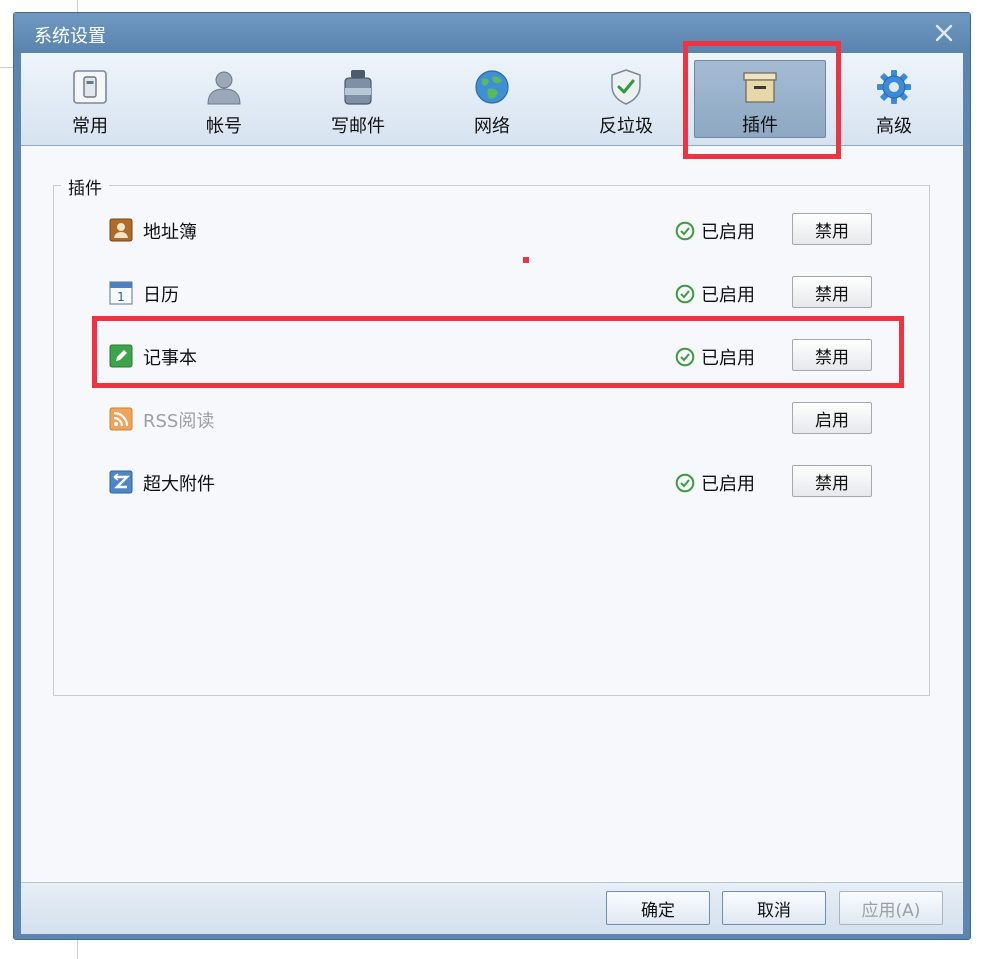 The image size is (986, 959). What do you see at coordinates (760, 125) in the screenshot?
I see `tab-label: 插件` at bounding box center [760, 125].